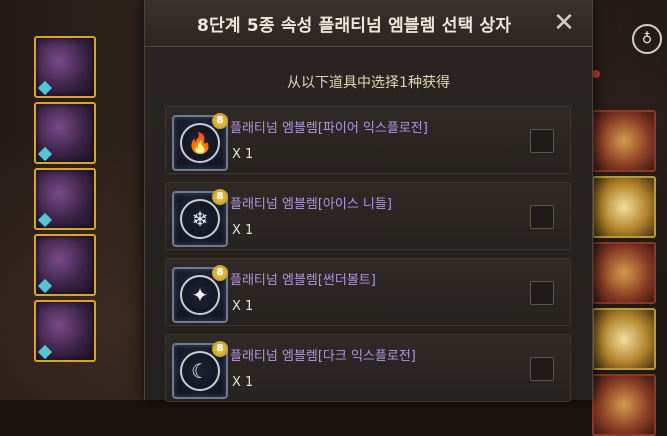  I want to click on dialog-header: 8단계 5종 속성 플래티넘 엠블렘 선택 상자 ✕, so click(368, 23).